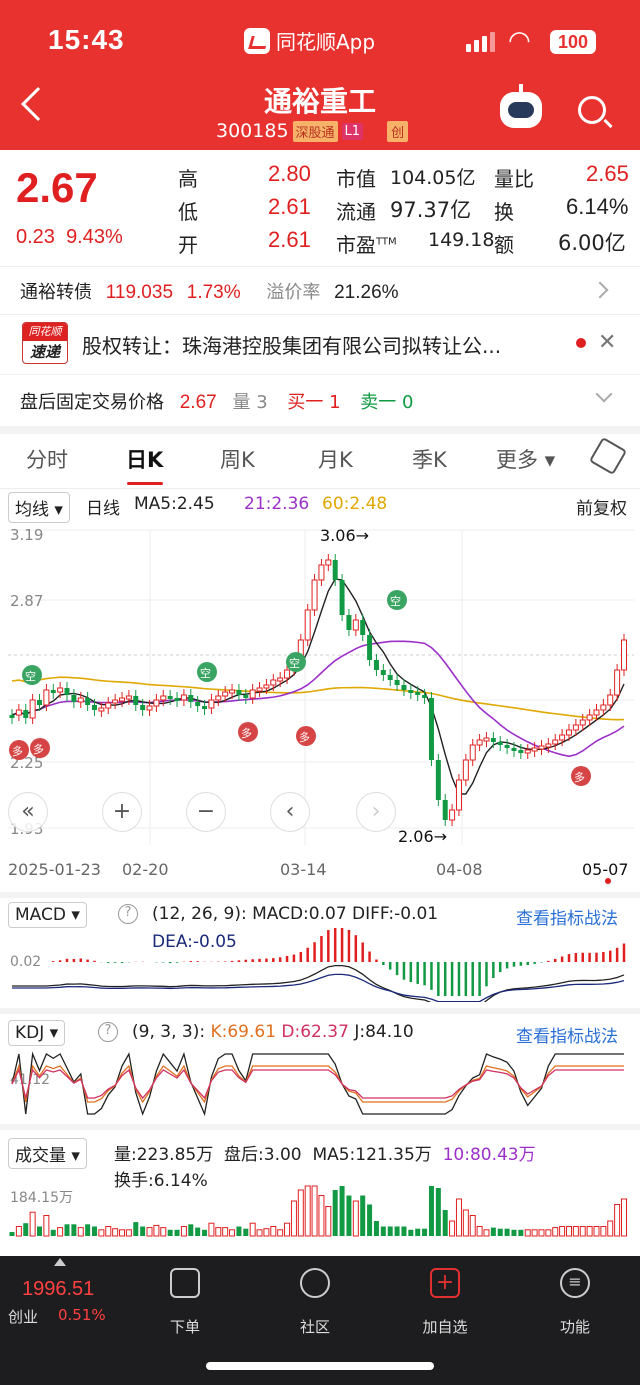 This screenshot has width=640, height=1385. I want to click on expand-arrow-icon, so click(60, 1262).